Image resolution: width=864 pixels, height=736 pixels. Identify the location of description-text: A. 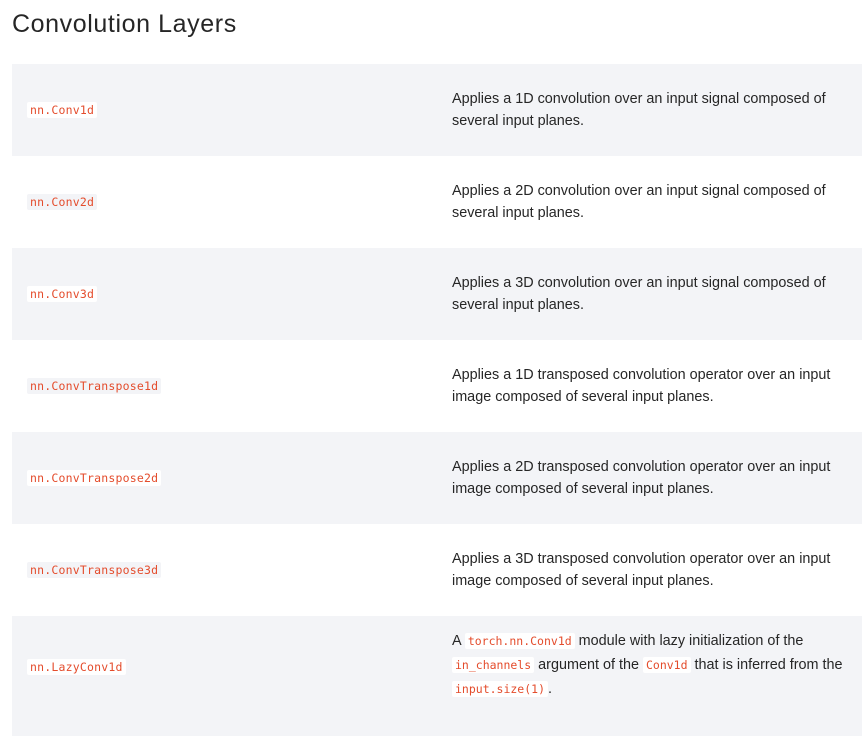
(458, 641).